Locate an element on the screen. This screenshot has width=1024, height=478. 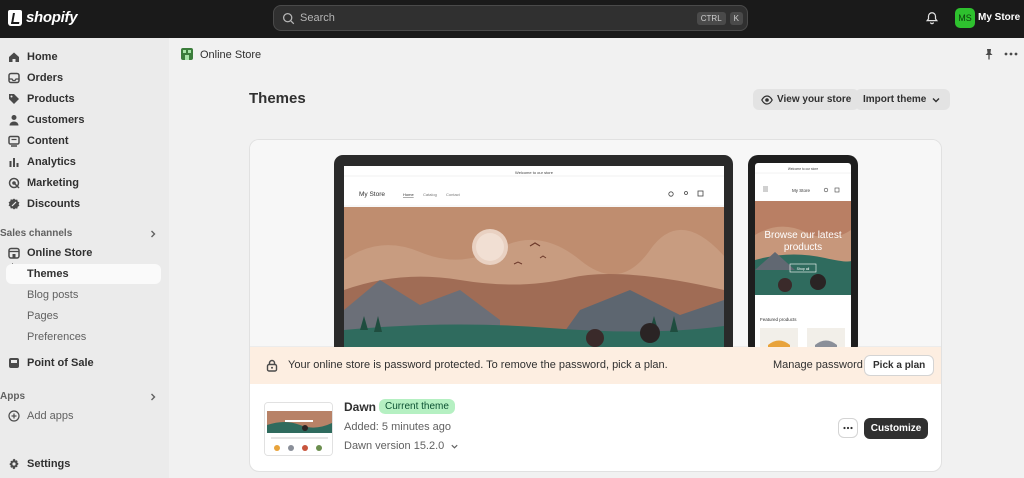
sidebar-item-label: Home is located at coordinates (42, 57).